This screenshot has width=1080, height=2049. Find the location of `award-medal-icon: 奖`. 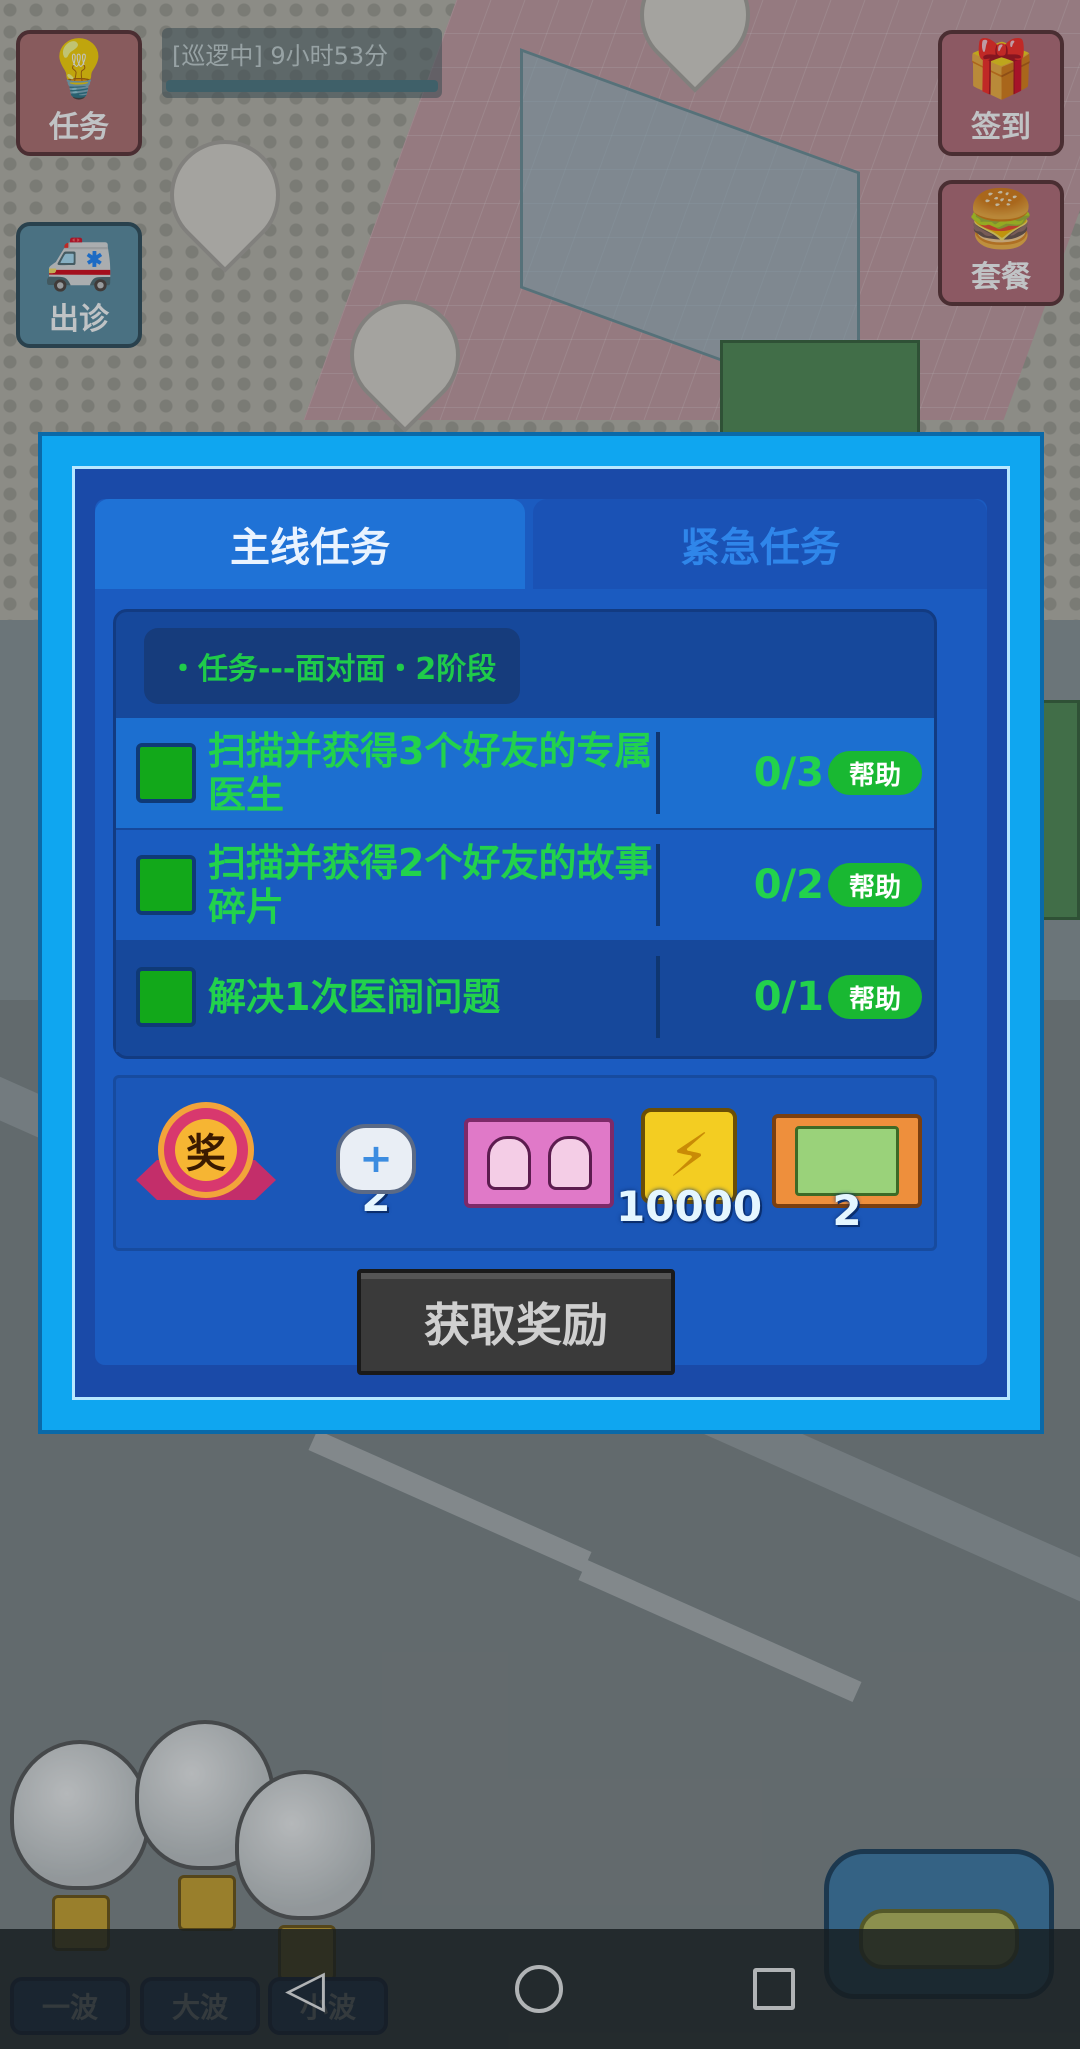

award-medal-icon: 奖 is located at coordinates (206, 1173).